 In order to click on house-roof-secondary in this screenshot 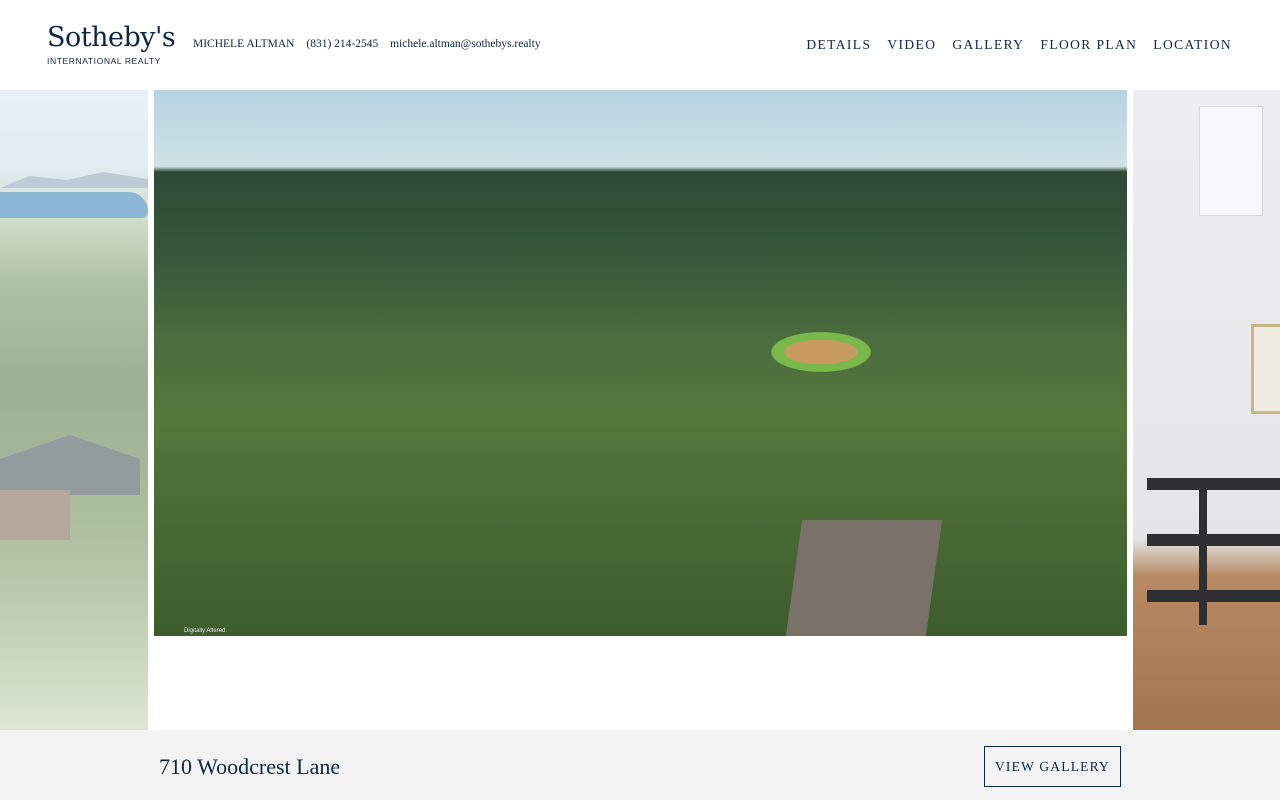, I will do `click(35, 515)`.